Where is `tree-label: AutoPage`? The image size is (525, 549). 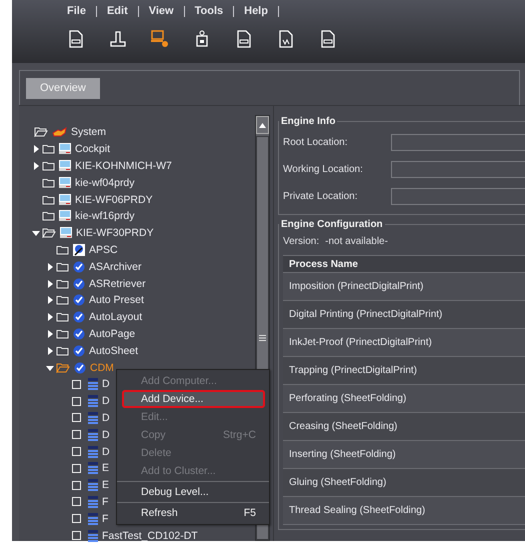
tree-label: AutoPage is located at coordinates (112, 334).